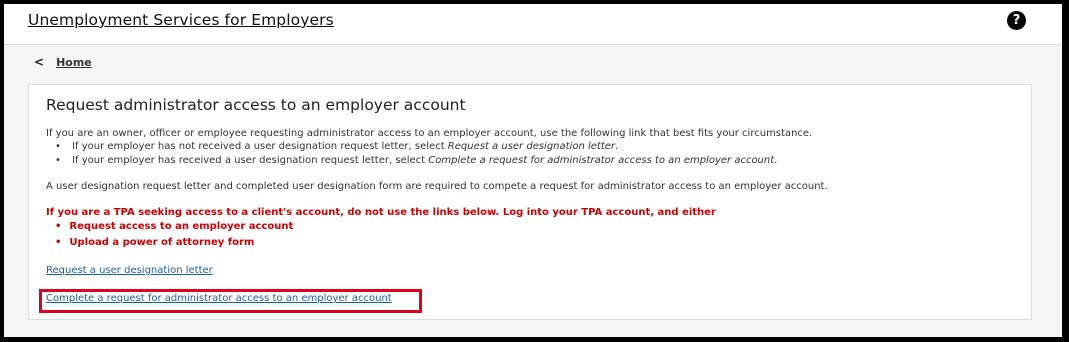 This screenshot has height=342, width=1069. I want to click on tpa-option-item: Request access to an employer account, so click(174, 227).